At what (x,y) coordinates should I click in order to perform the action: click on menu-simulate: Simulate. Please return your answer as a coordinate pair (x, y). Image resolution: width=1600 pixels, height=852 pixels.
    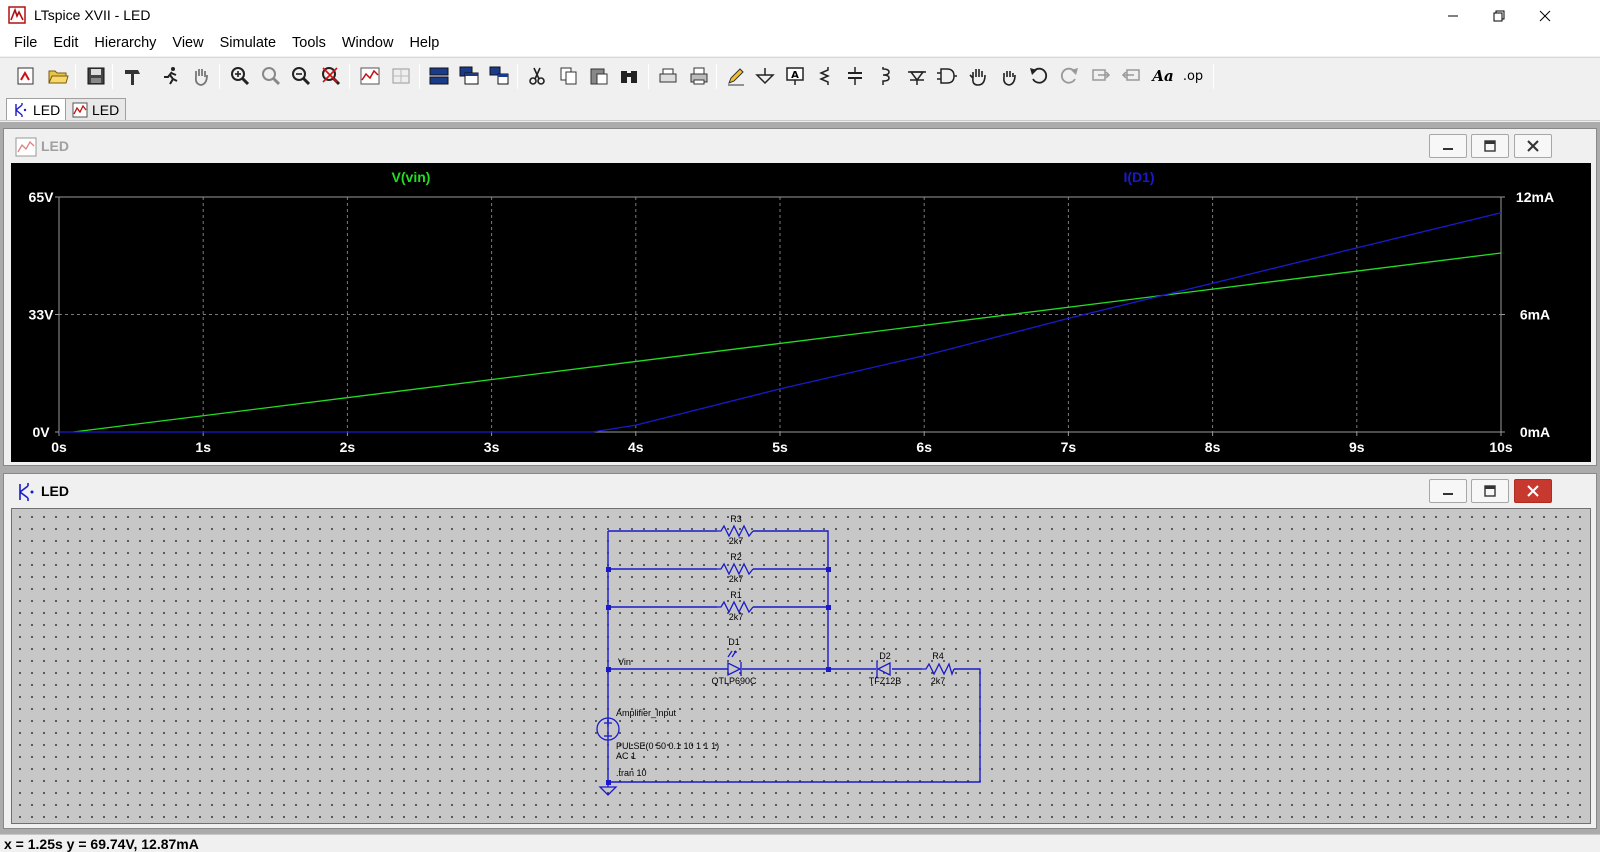
    Looking at the image, I should click on (248, 43).